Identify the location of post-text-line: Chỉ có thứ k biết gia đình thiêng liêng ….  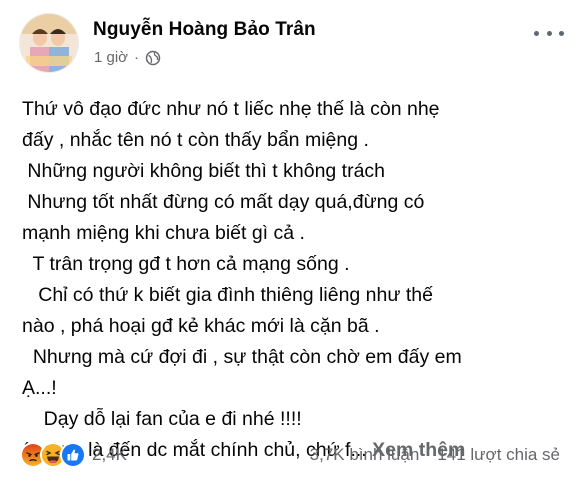
(227, 295).